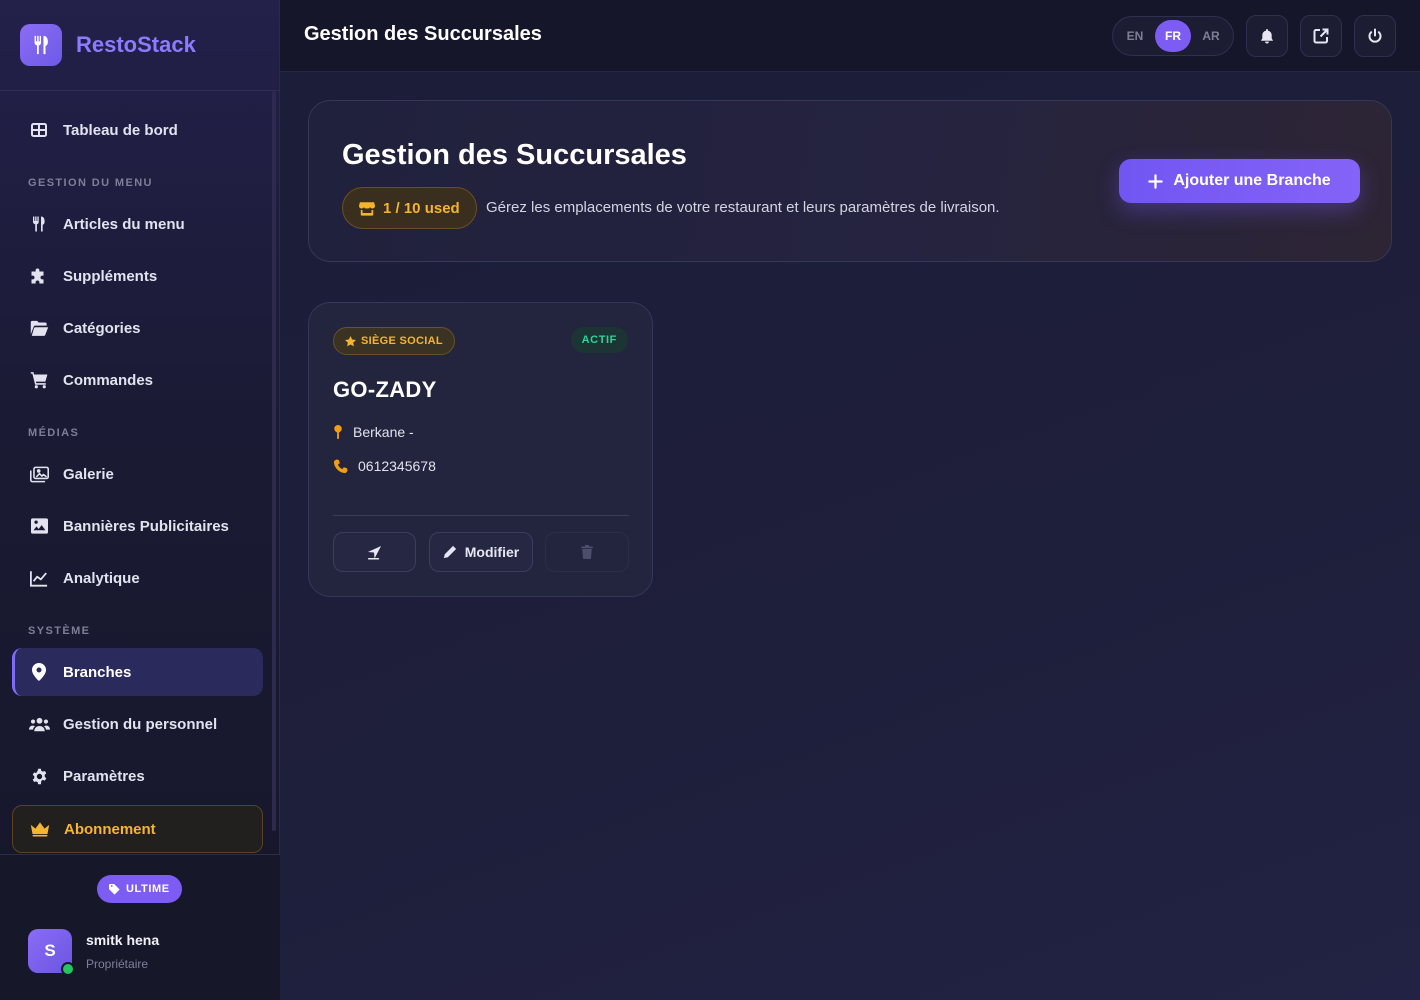 Image resolution: width=1420 pixels, height=1000 pixels. I want to click on plan-badge: ULTIME, so click(139, 889).